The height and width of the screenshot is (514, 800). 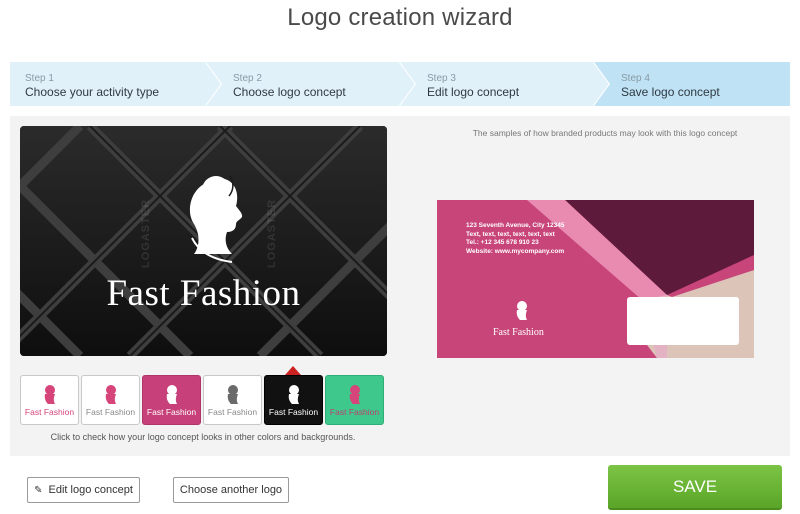 What do you see at coordinates (505, 84) in the screenshot?
I see `step-3: Step 3 Edit logo concept` at bounding box center [505, 84].